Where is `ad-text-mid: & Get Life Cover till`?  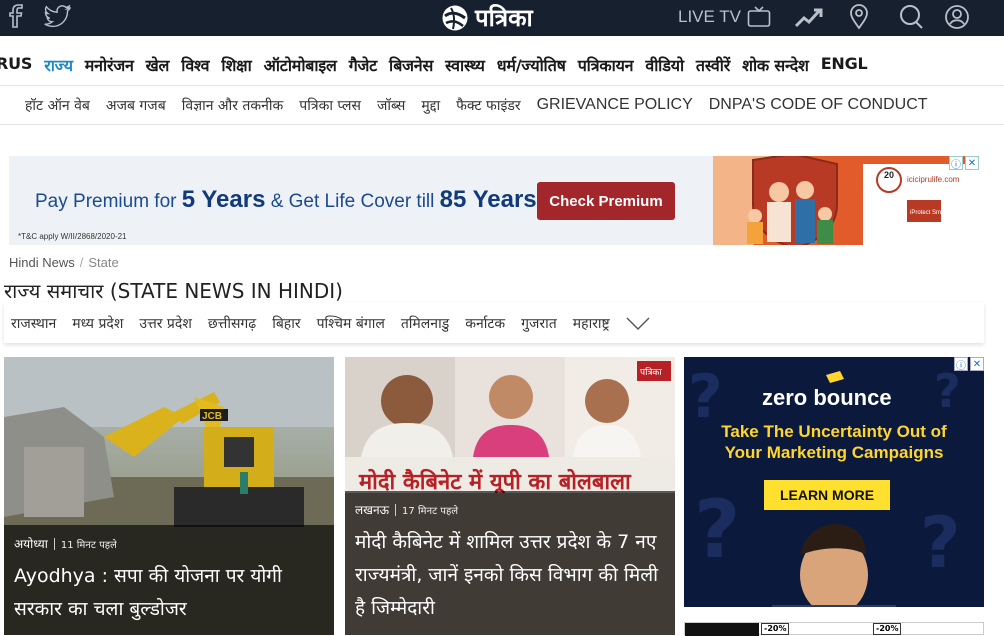 ad-text-mid: & Get Life Cover till is located at coordinates (352, 201).